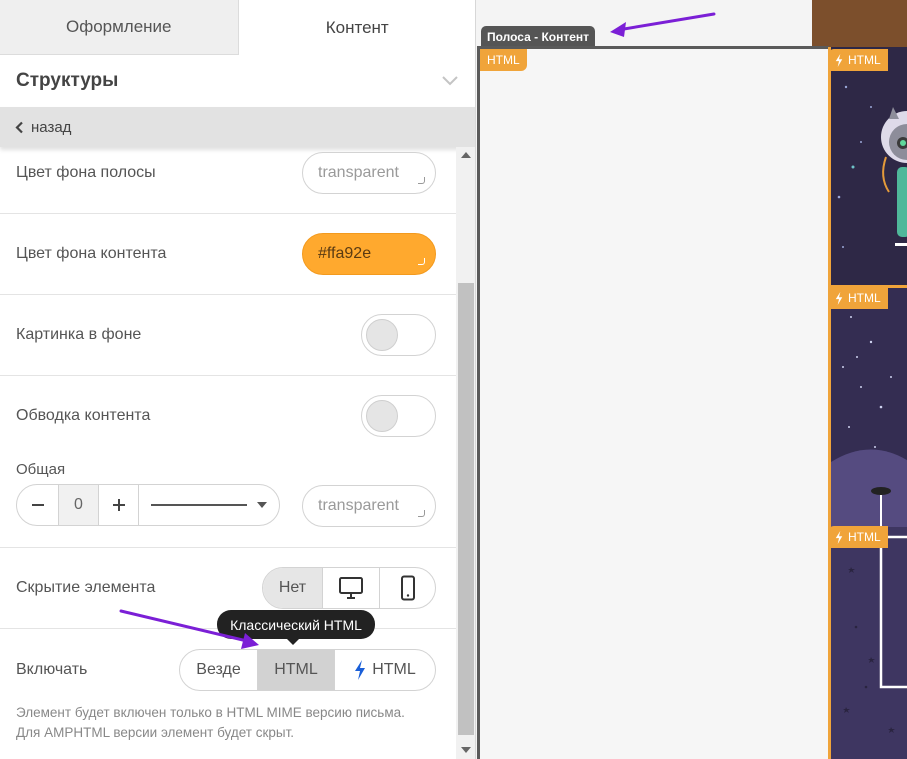 The height and width of the screenshot is (759, 907). What do you see at coordinates (663, 24) in the screenshot?
I see `annotation-arrow-top` at bounding box center [663, 24].